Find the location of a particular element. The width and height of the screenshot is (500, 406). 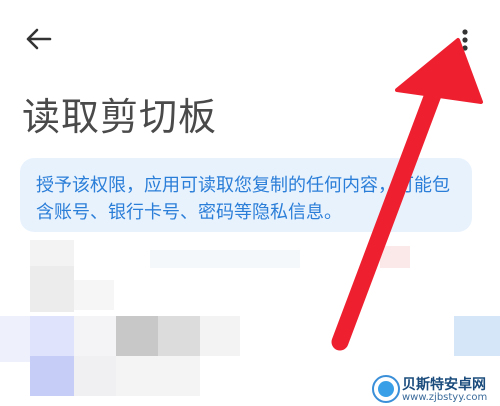

watermark-url: www.zjbstyy.com is located at coordinates (445, 397).